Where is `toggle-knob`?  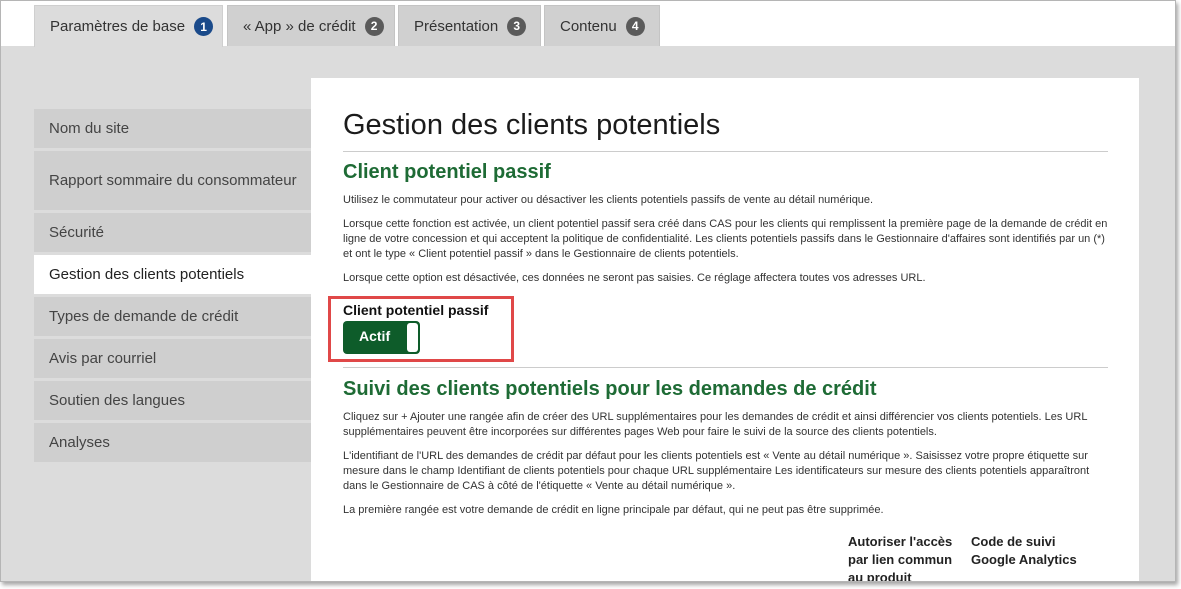 toggle-knob is located at coordinates (412, 337).